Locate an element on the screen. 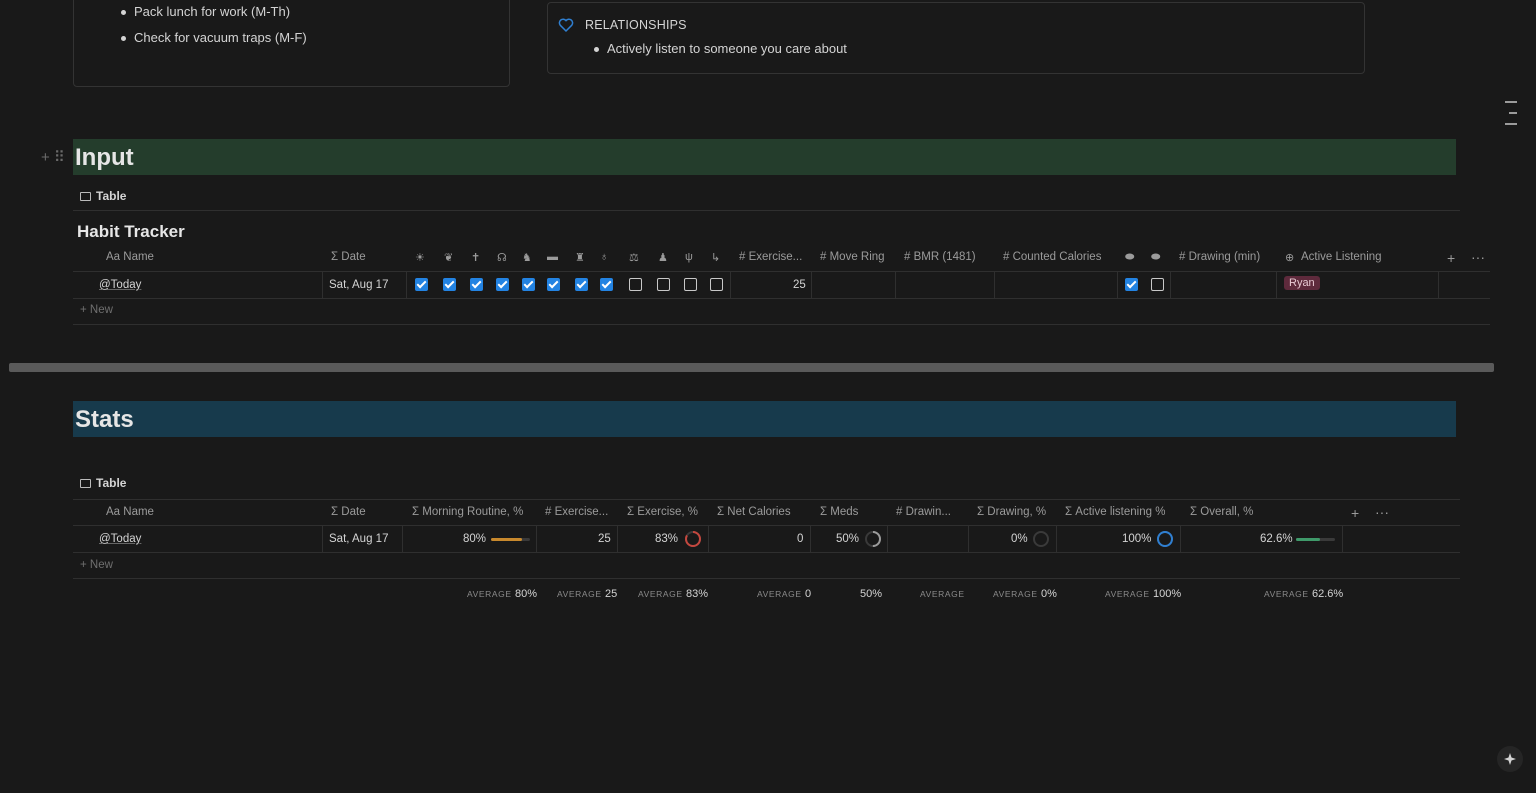 Image resolution: width=1536 pixels, height=793 pixels. average-drawing-pct: AVERAGE 0% is located at coordinates (1025, 593).